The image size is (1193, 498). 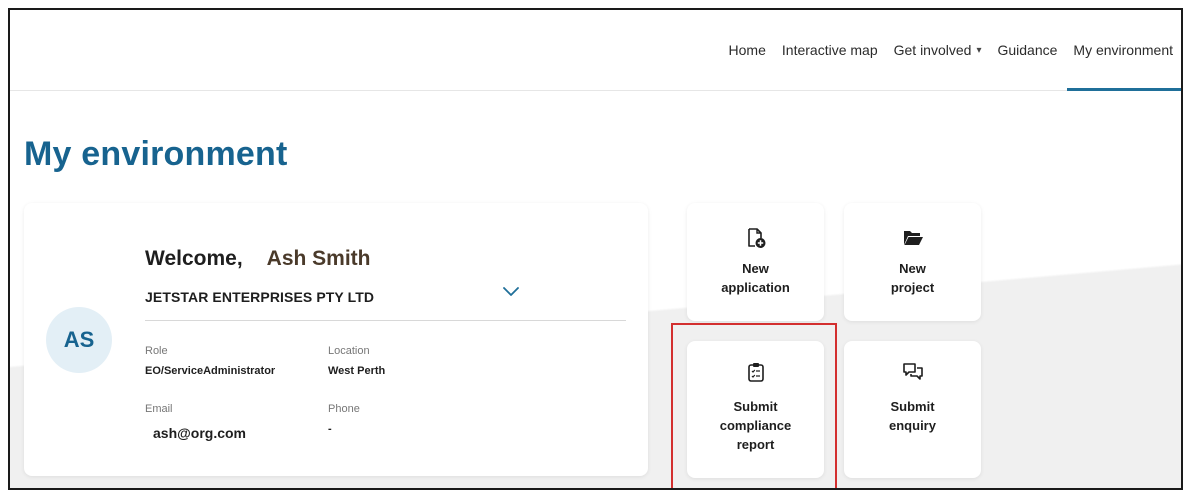 What do you see at coordinates (912, 287) in the screenshot?
I see `new-project-label-line2: project` at bounding box center [912, 287].